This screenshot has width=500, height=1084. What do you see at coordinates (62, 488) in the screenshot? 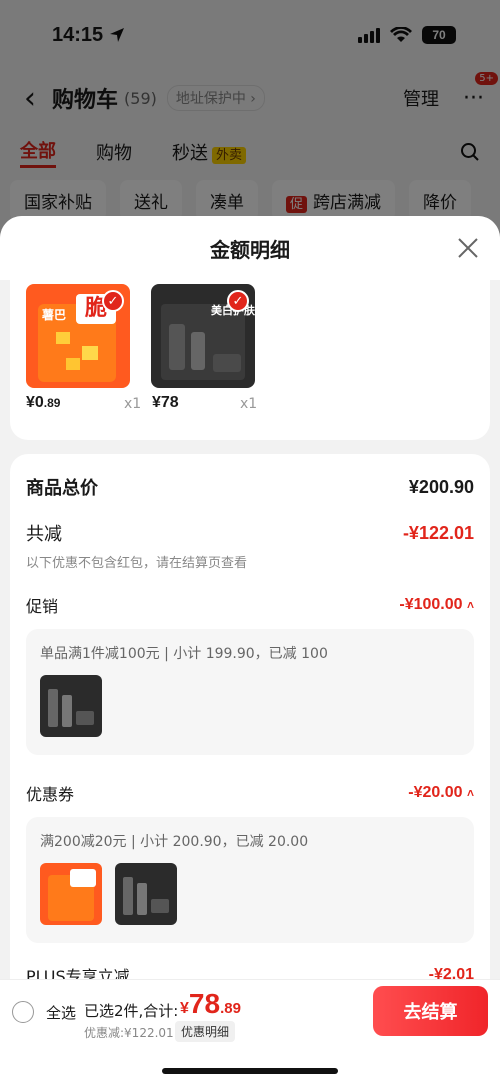
I see `total-label: 商品总价` at bounding box center [62, 488].